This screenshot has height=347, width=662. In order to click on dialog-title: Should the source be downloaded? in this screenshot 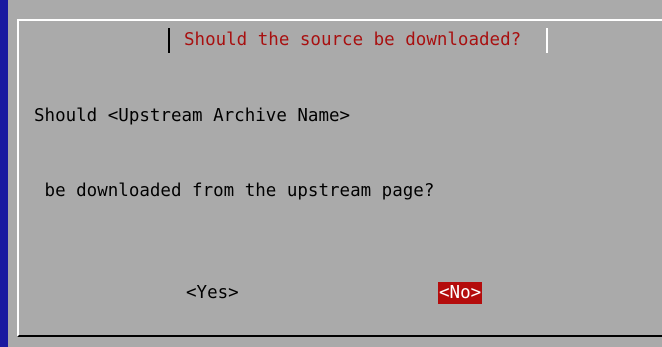, I will do `click(353, 40)`.